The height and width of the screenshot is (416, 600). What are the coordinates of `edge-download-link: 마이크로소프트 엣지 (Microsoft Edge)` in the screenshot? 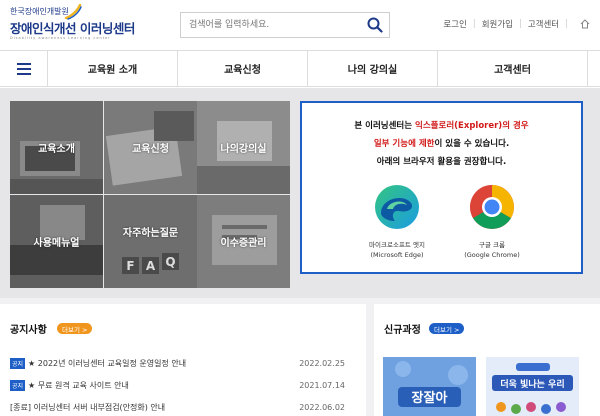 It's located at (397, 228).